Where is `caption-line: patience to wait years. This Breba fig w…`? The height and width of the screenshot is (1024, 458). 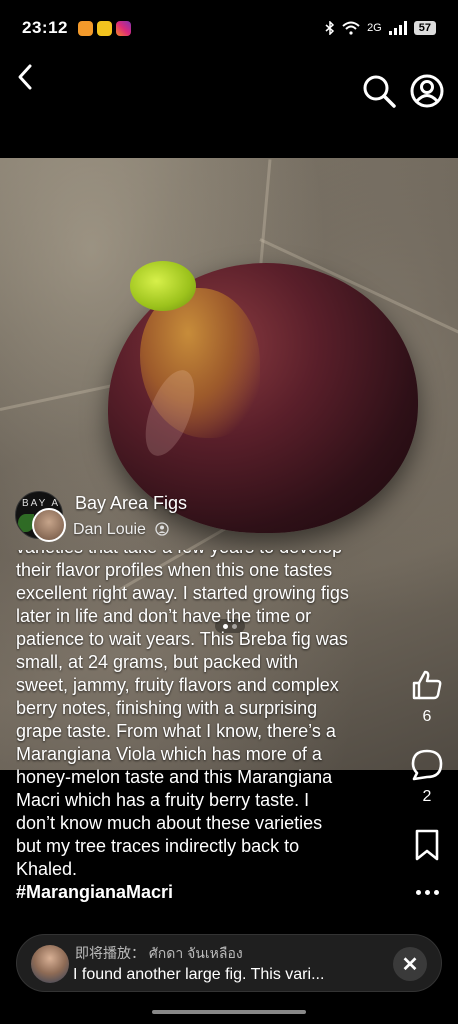
caption-line: patience to wait years. This Breba fig w… is located at coordinates (182, 639).